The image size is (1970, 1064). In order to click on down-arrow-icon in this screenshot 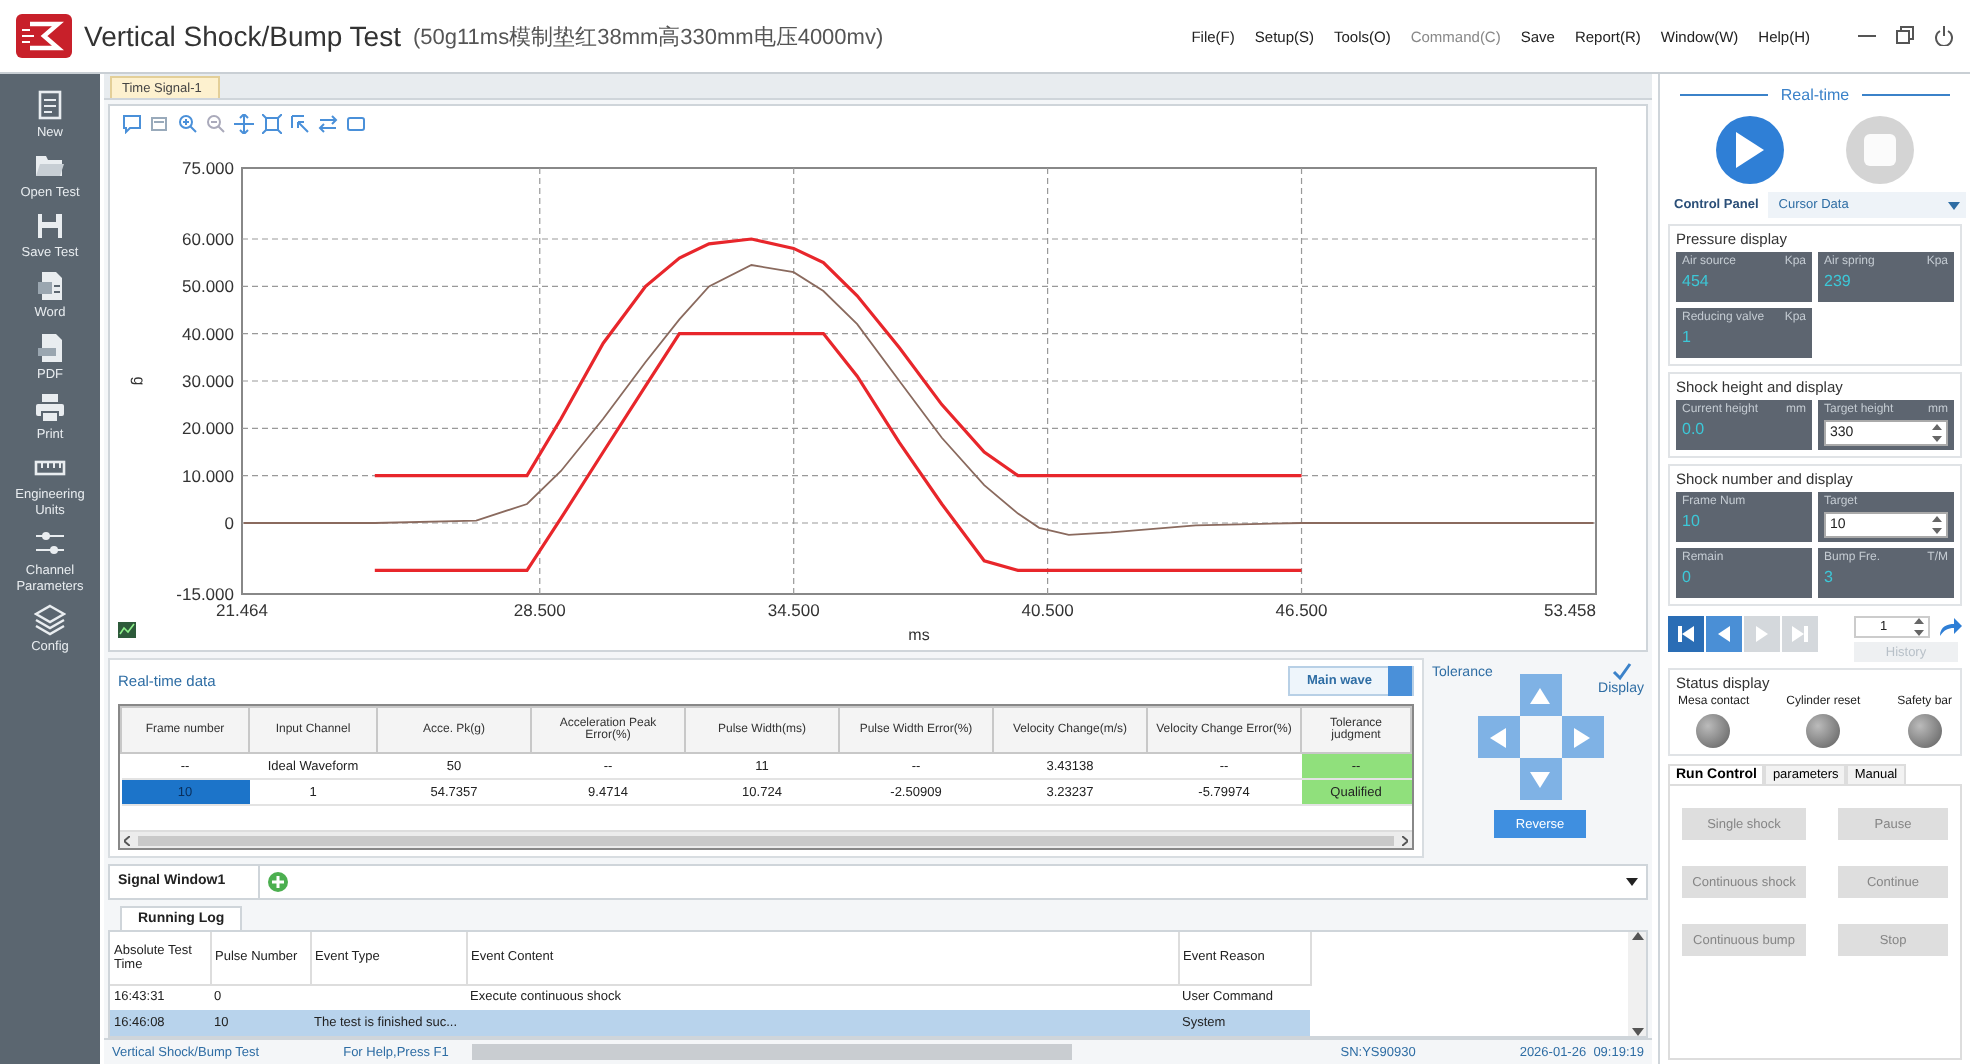, I will do `click(1540, 779)`.